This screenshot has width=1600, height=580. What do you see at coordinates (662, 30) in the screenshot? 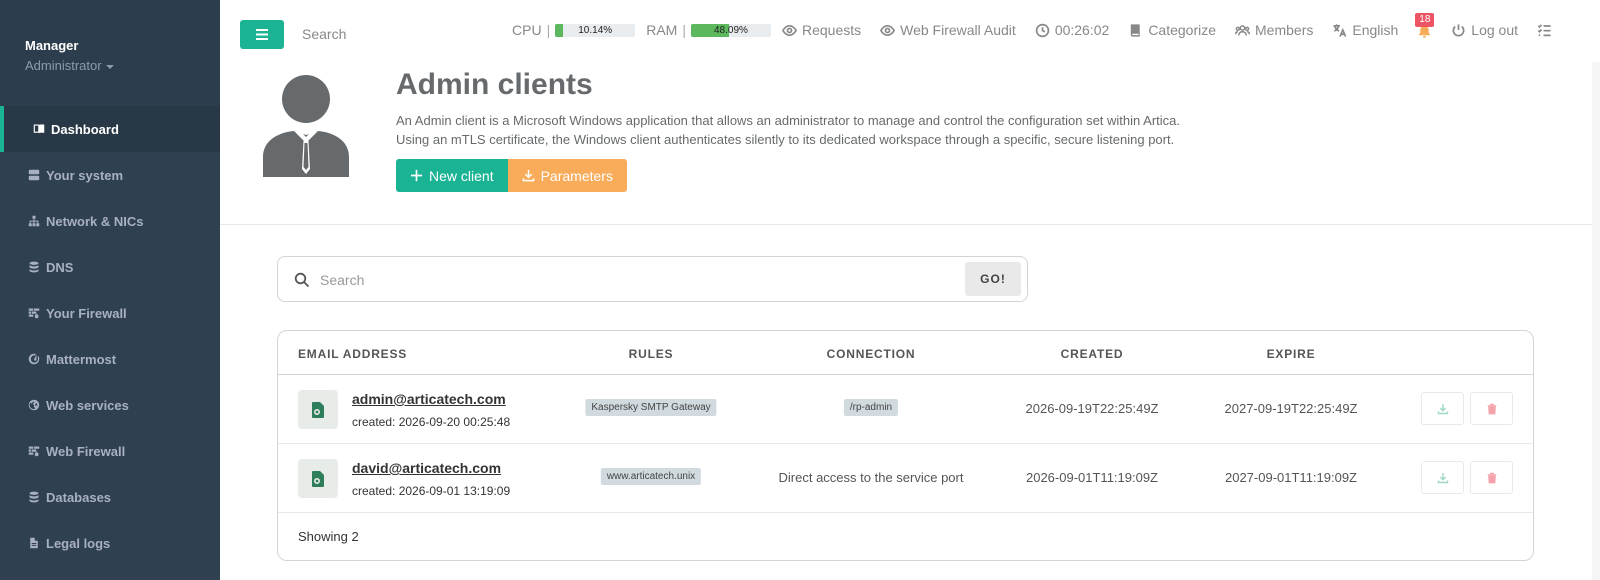
I see `ram-label: RAM` at bounding box center [662, 30].